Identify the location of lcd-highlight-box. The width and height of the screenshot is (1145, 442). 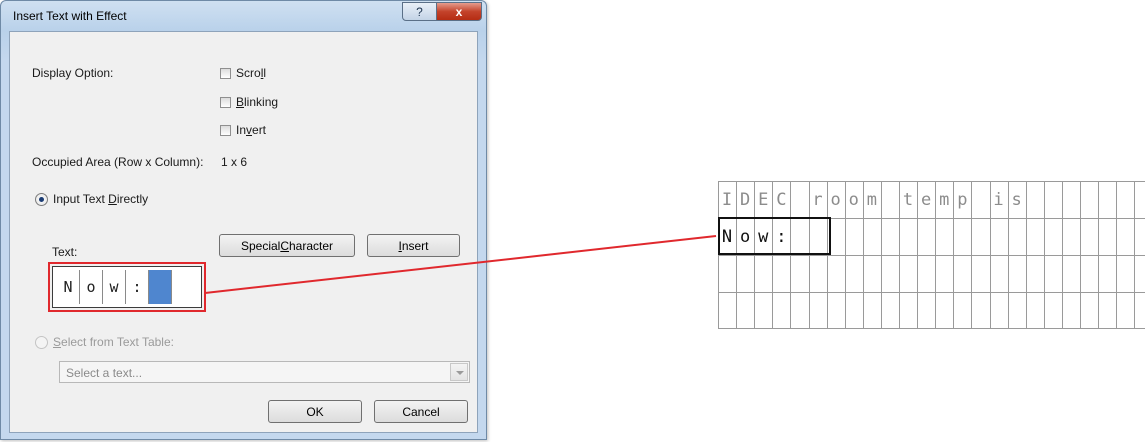
(774, 236).